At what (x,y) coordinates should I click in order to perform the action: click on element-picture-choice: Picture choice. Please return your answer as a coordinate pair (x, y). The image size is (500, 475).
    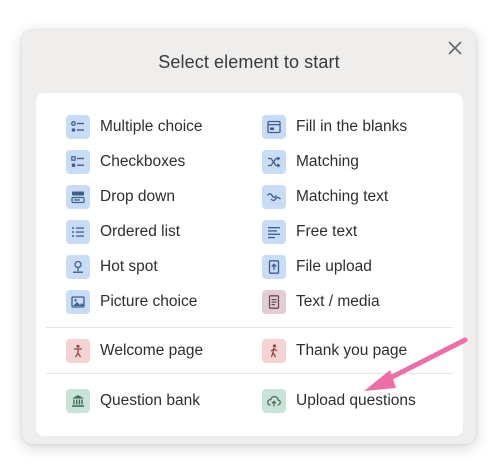
    Looking at the image, I should click on (131, 302).